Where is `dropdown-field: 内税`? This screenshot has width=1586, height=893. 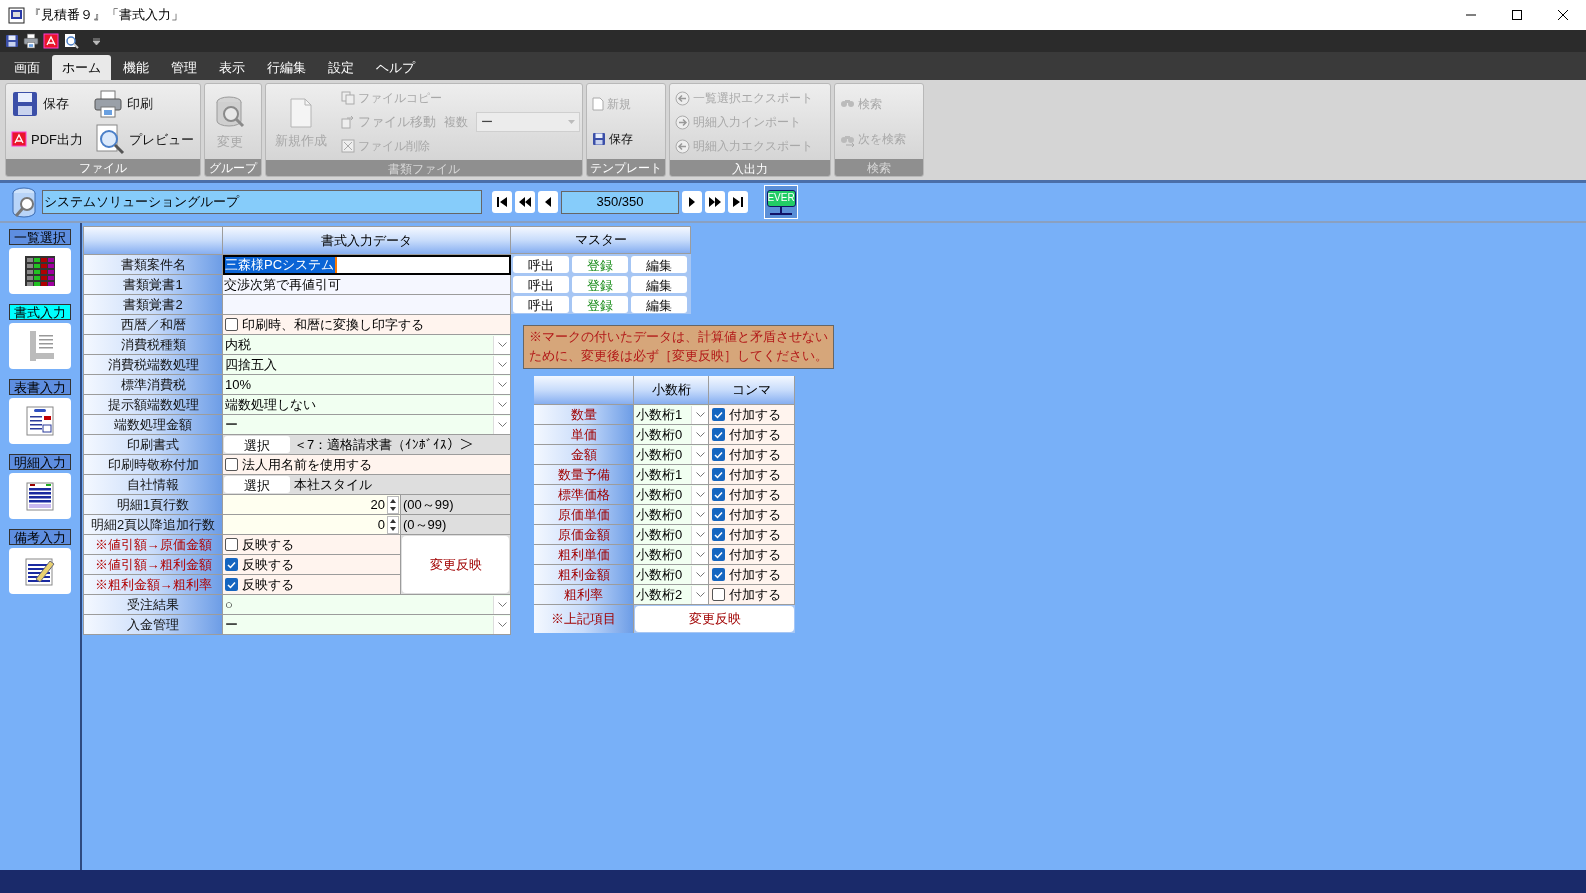 dropdown-field: 内税 is located at coordinates (367, 345).